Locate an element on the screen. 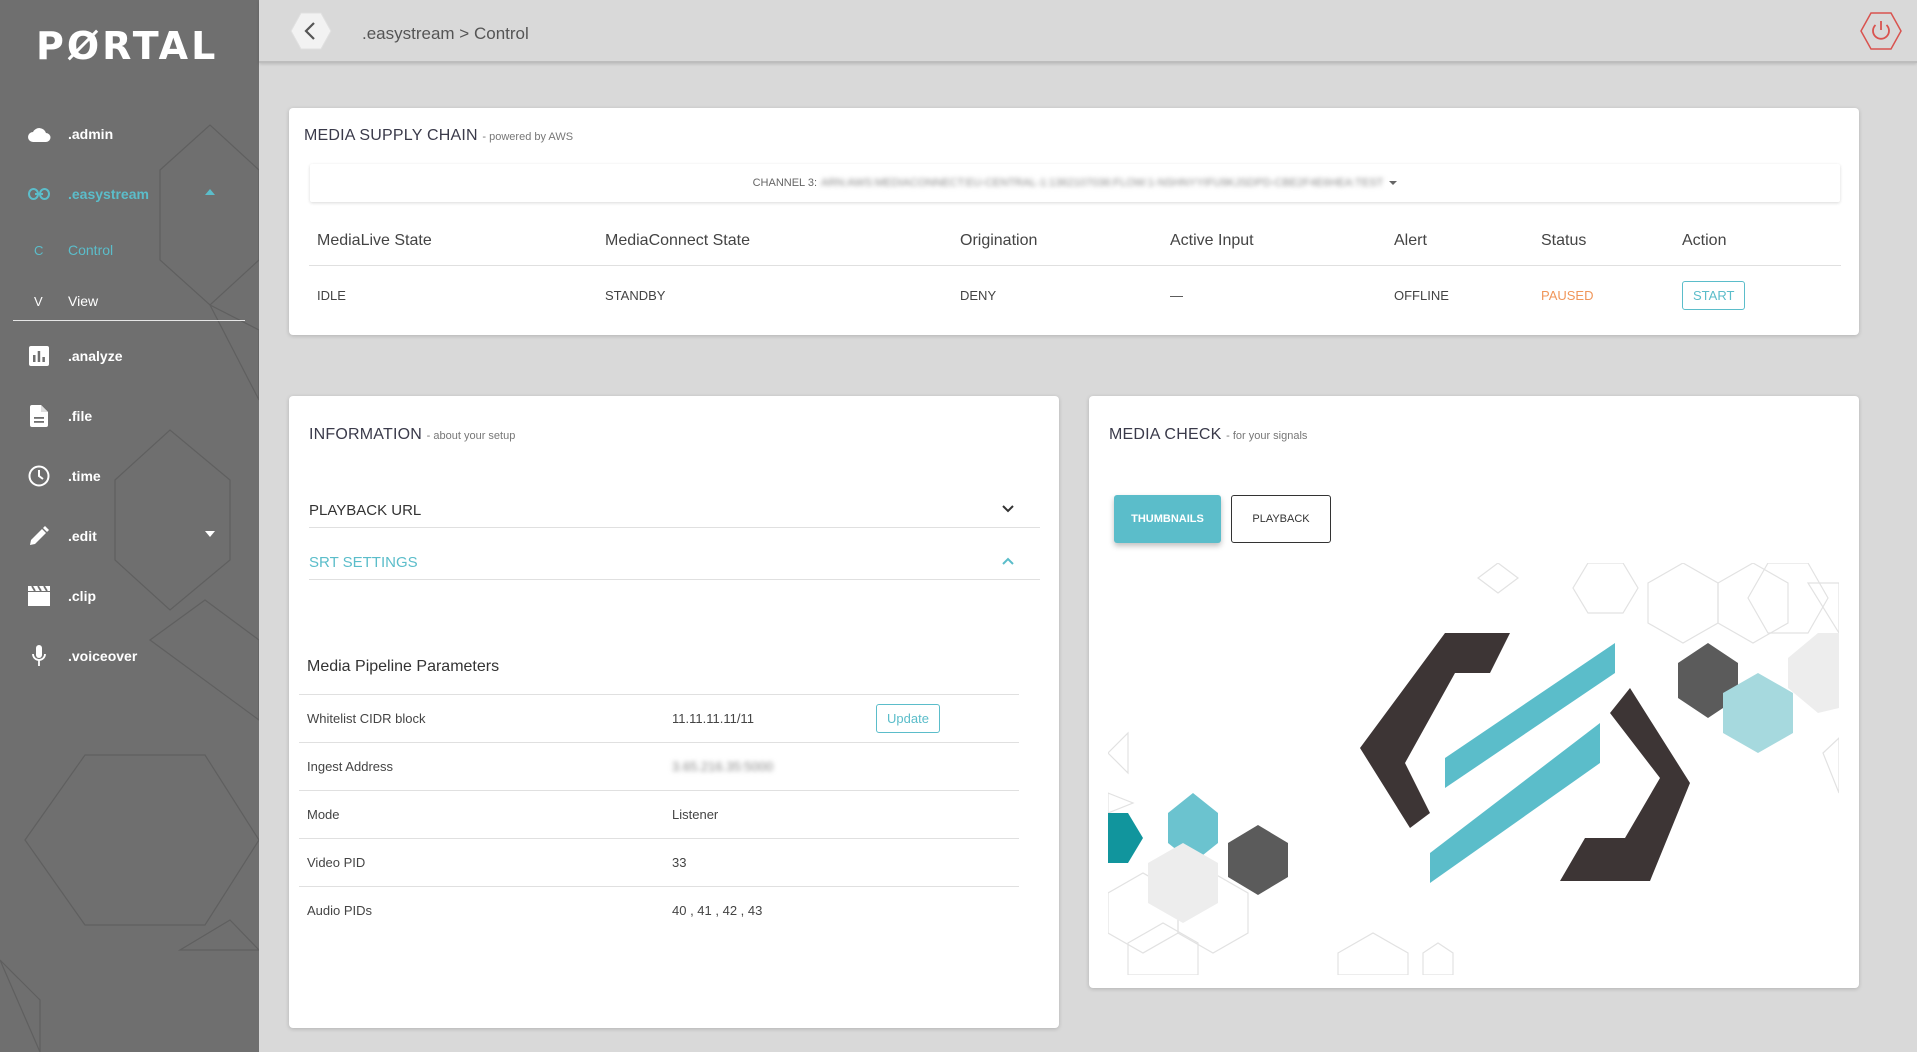 This screenshot has height=1052, width=1917. origination: DENY is located at coordinates (978, 295).